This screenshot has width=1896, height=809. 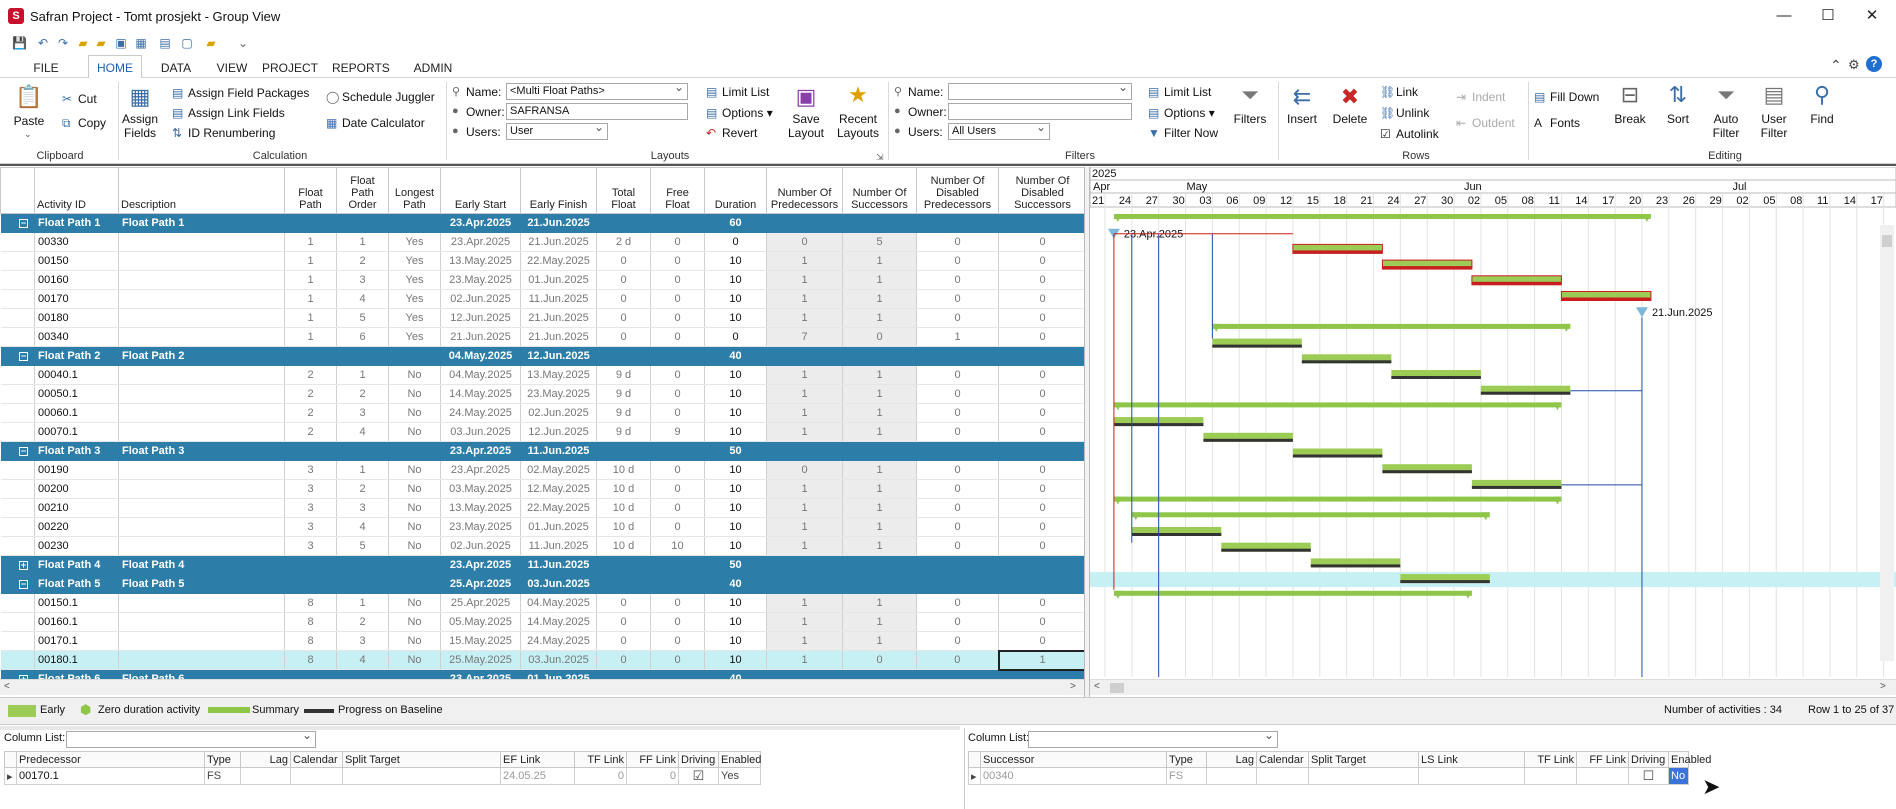 I want to click on filter-owner-field, so click(x=1040, y=111).